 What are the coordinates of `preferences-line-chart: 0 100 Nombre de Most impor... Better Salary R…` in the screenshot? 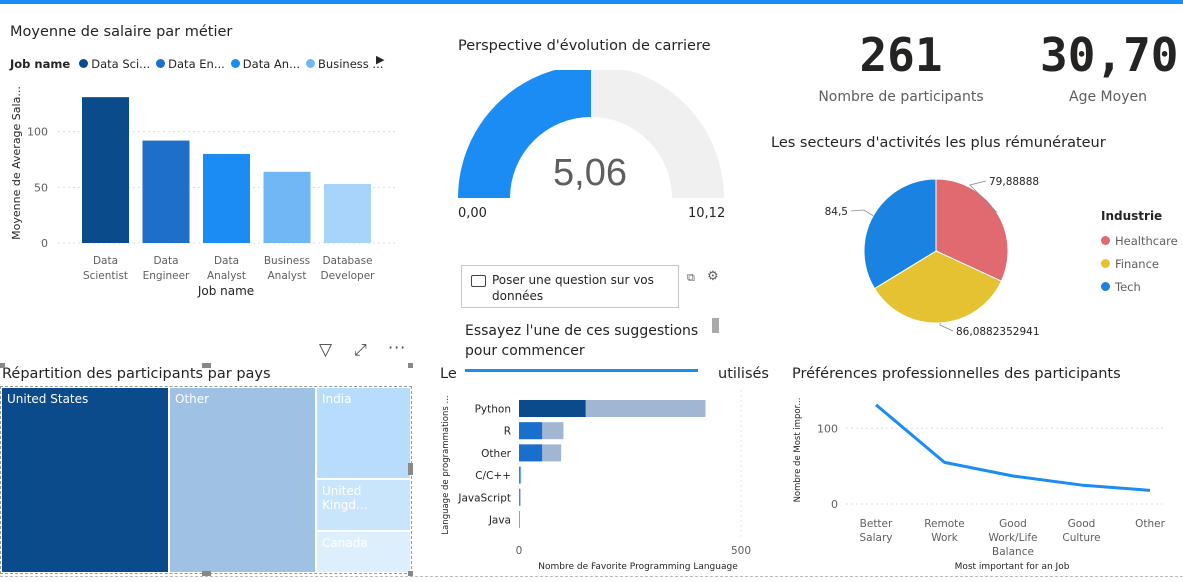 It's located at (979, 485).